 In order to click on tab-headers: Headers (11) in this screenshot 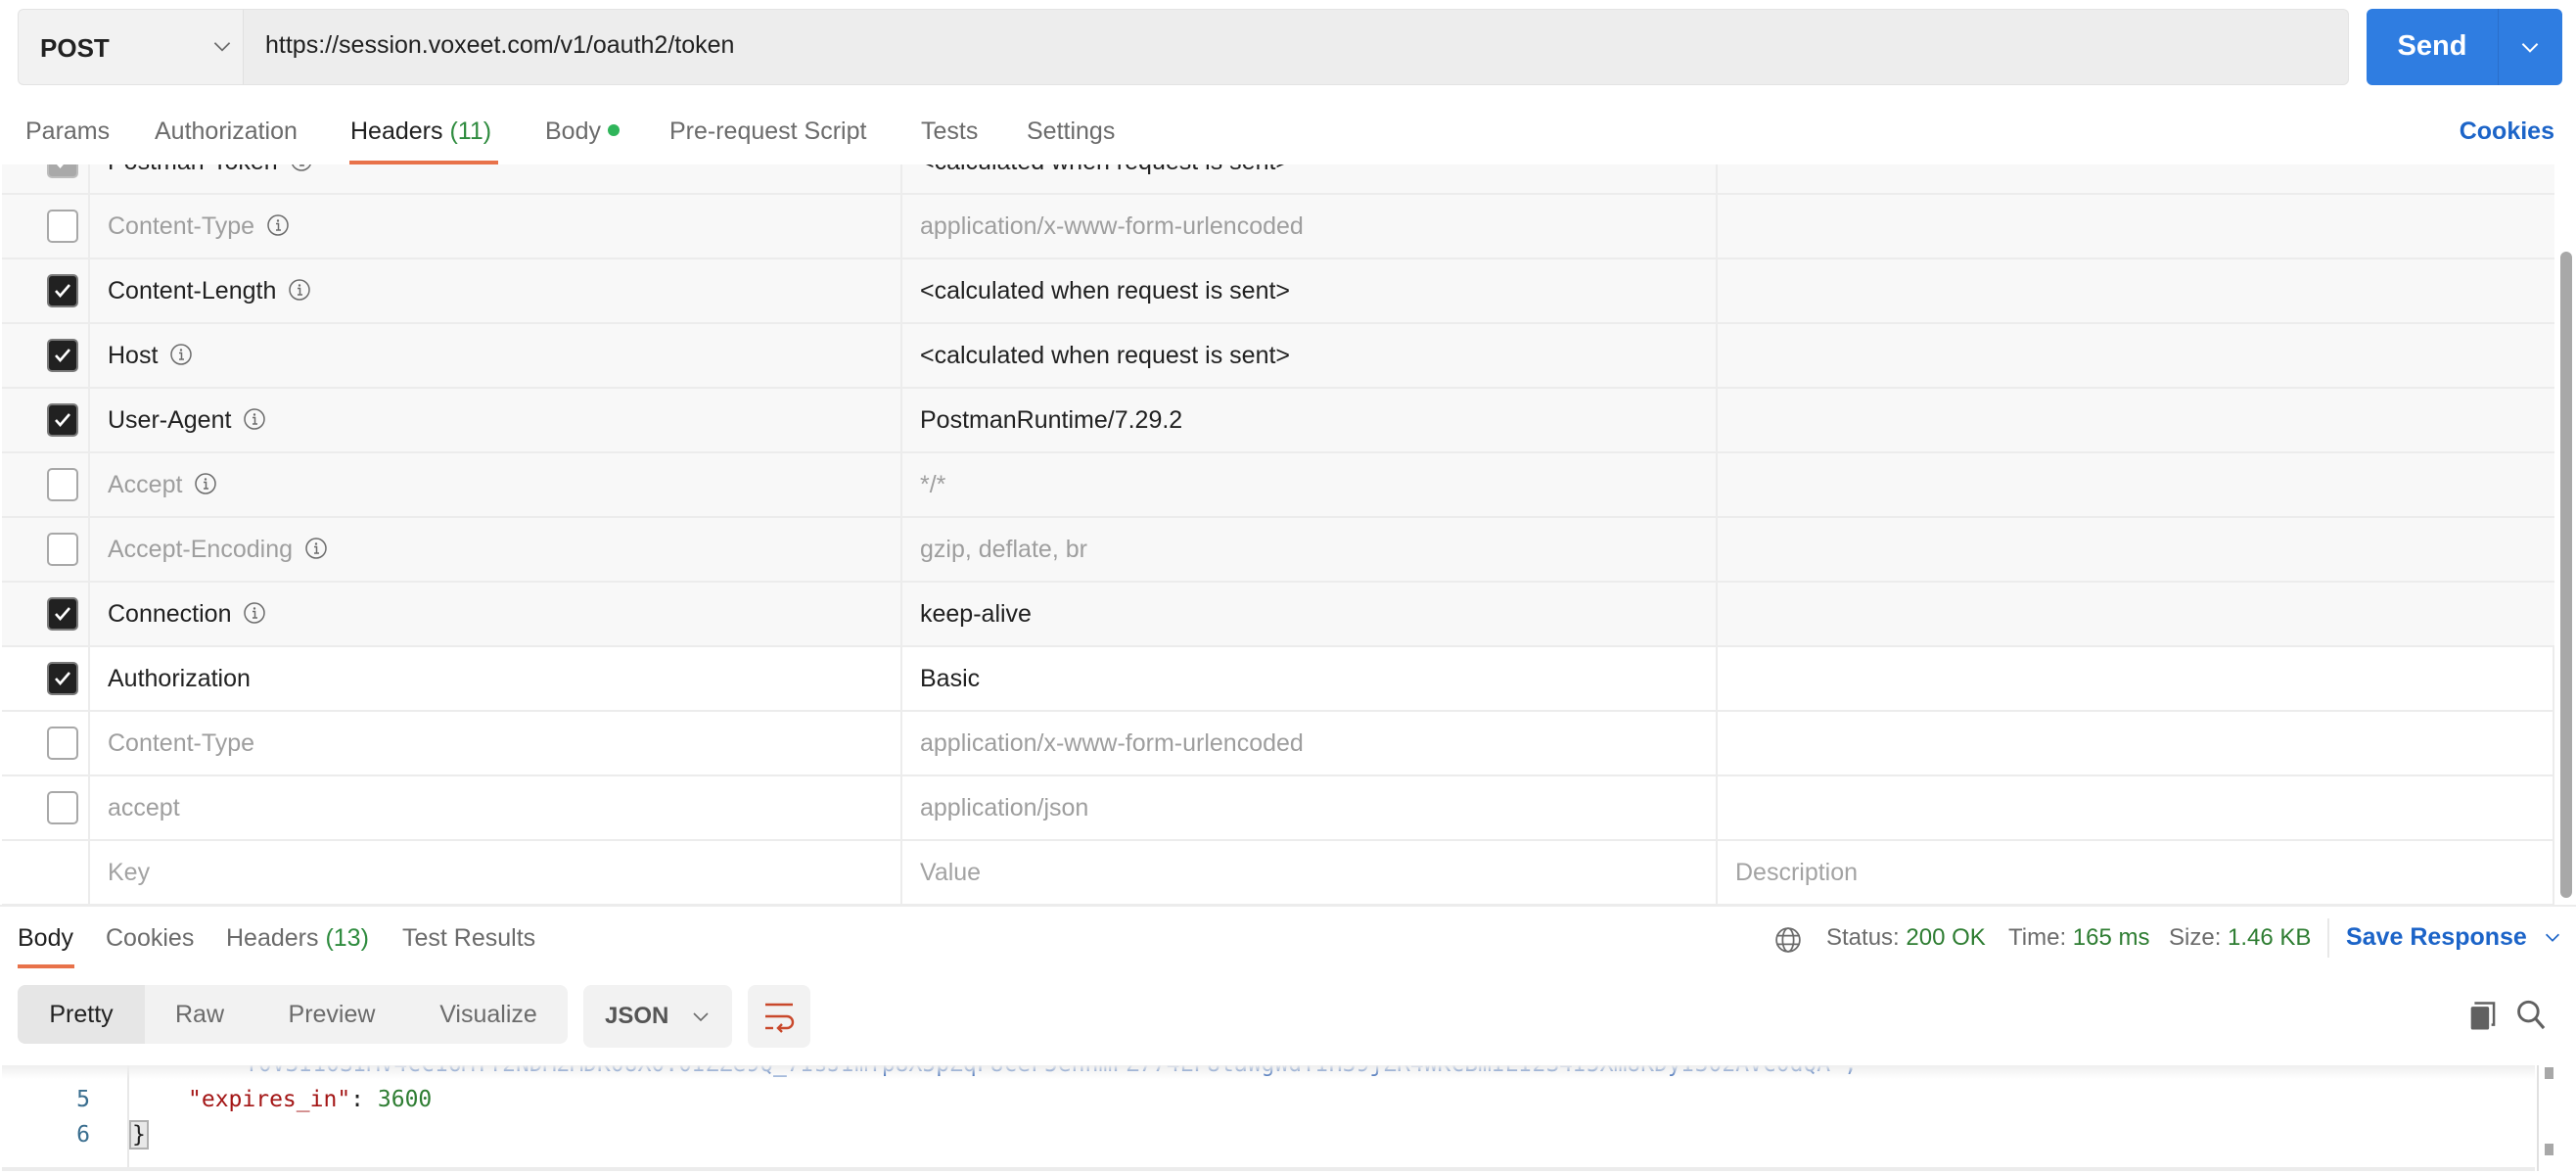, I will do `click(420, 132)`.